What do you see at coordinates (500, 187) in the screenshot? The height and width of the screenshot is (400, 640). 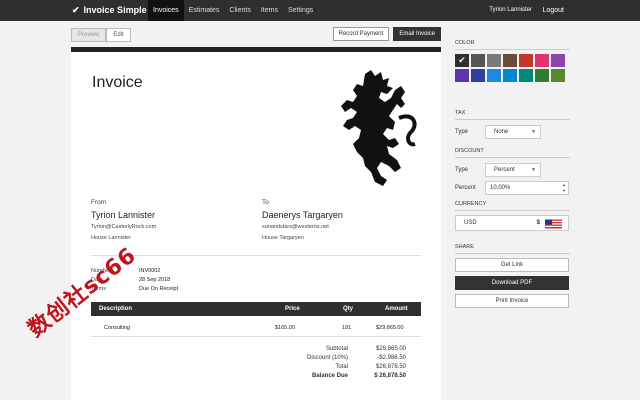 I see `discount-percent-value: 10.00%` at bounding box center [500, 187].